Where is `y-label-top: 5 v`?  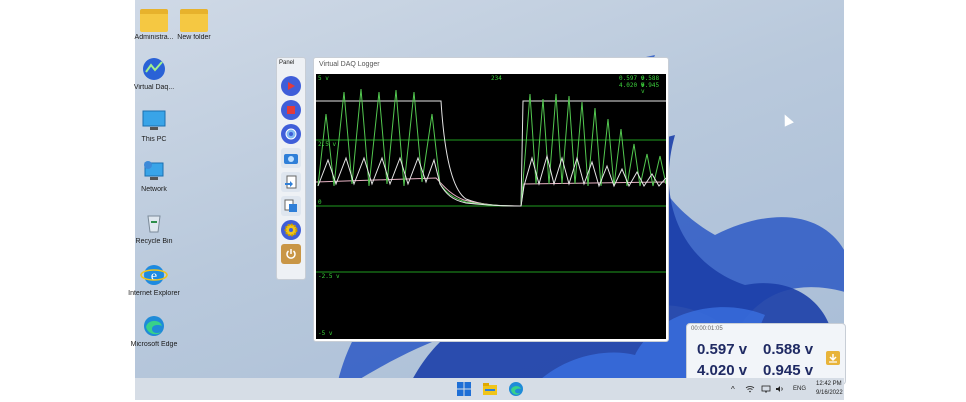
y-label-top: 5 v is located at coordinates (323, 78).